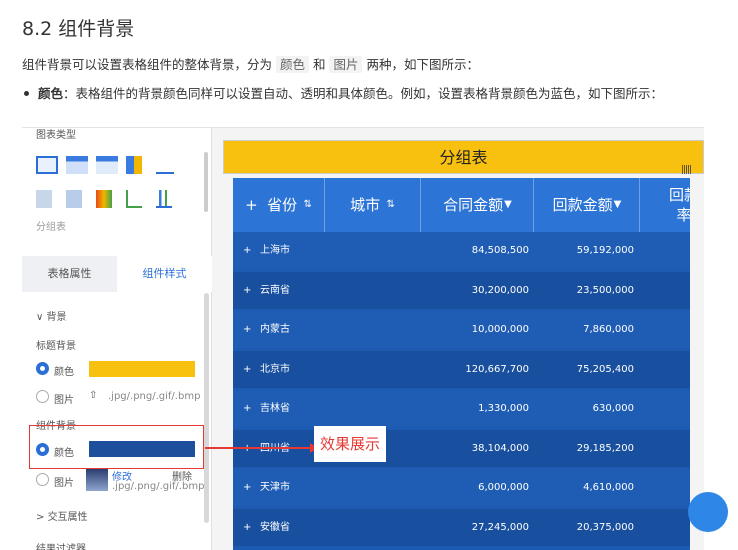  What do you see at coordinates (304, 205) in the screenshot?
I see `sort-icon: ⇅` at bounding box center [304, 205].